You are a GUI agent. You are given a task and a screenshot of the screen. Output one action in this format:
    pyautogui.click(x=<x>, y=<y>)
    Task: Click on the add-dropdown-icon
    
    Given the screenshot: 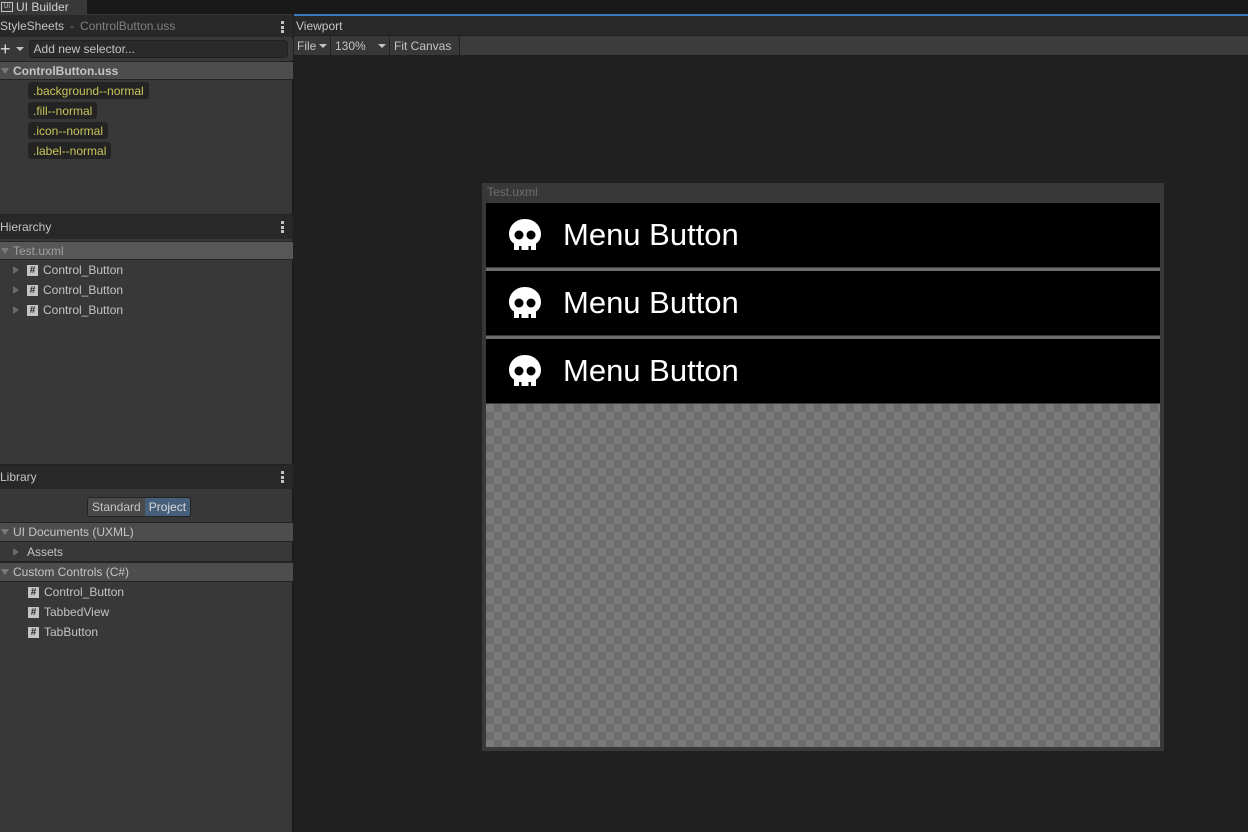 What is the action you would take?
    pyautogui.click(x=19, y=49)
    